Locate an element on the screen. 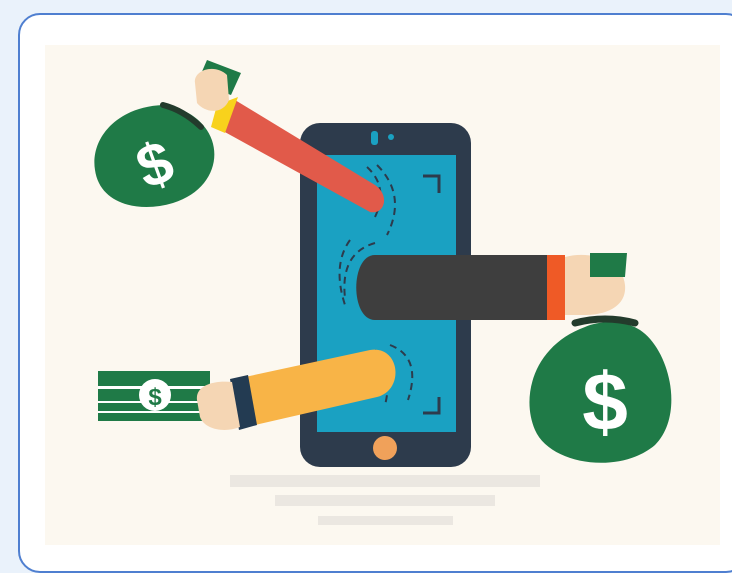 The width and height of the screenshot is (732, 573). dark-arm is located at coordinates (491, 286).